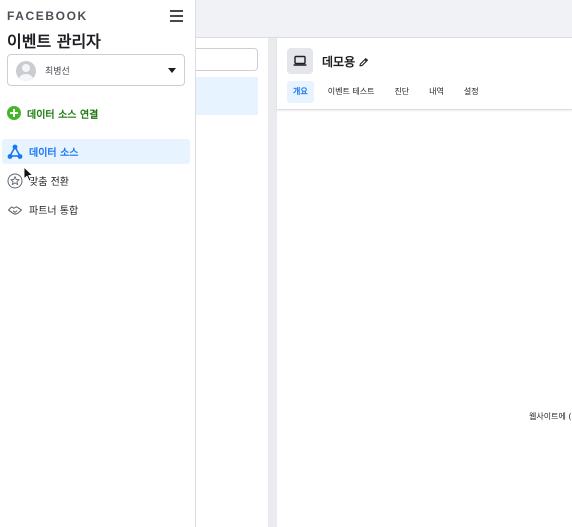 This screenshot has height=527, width=572. Describe the element at coordinates (471, 92) in the screenshot. I see `tab-settings: 설정` at that location.